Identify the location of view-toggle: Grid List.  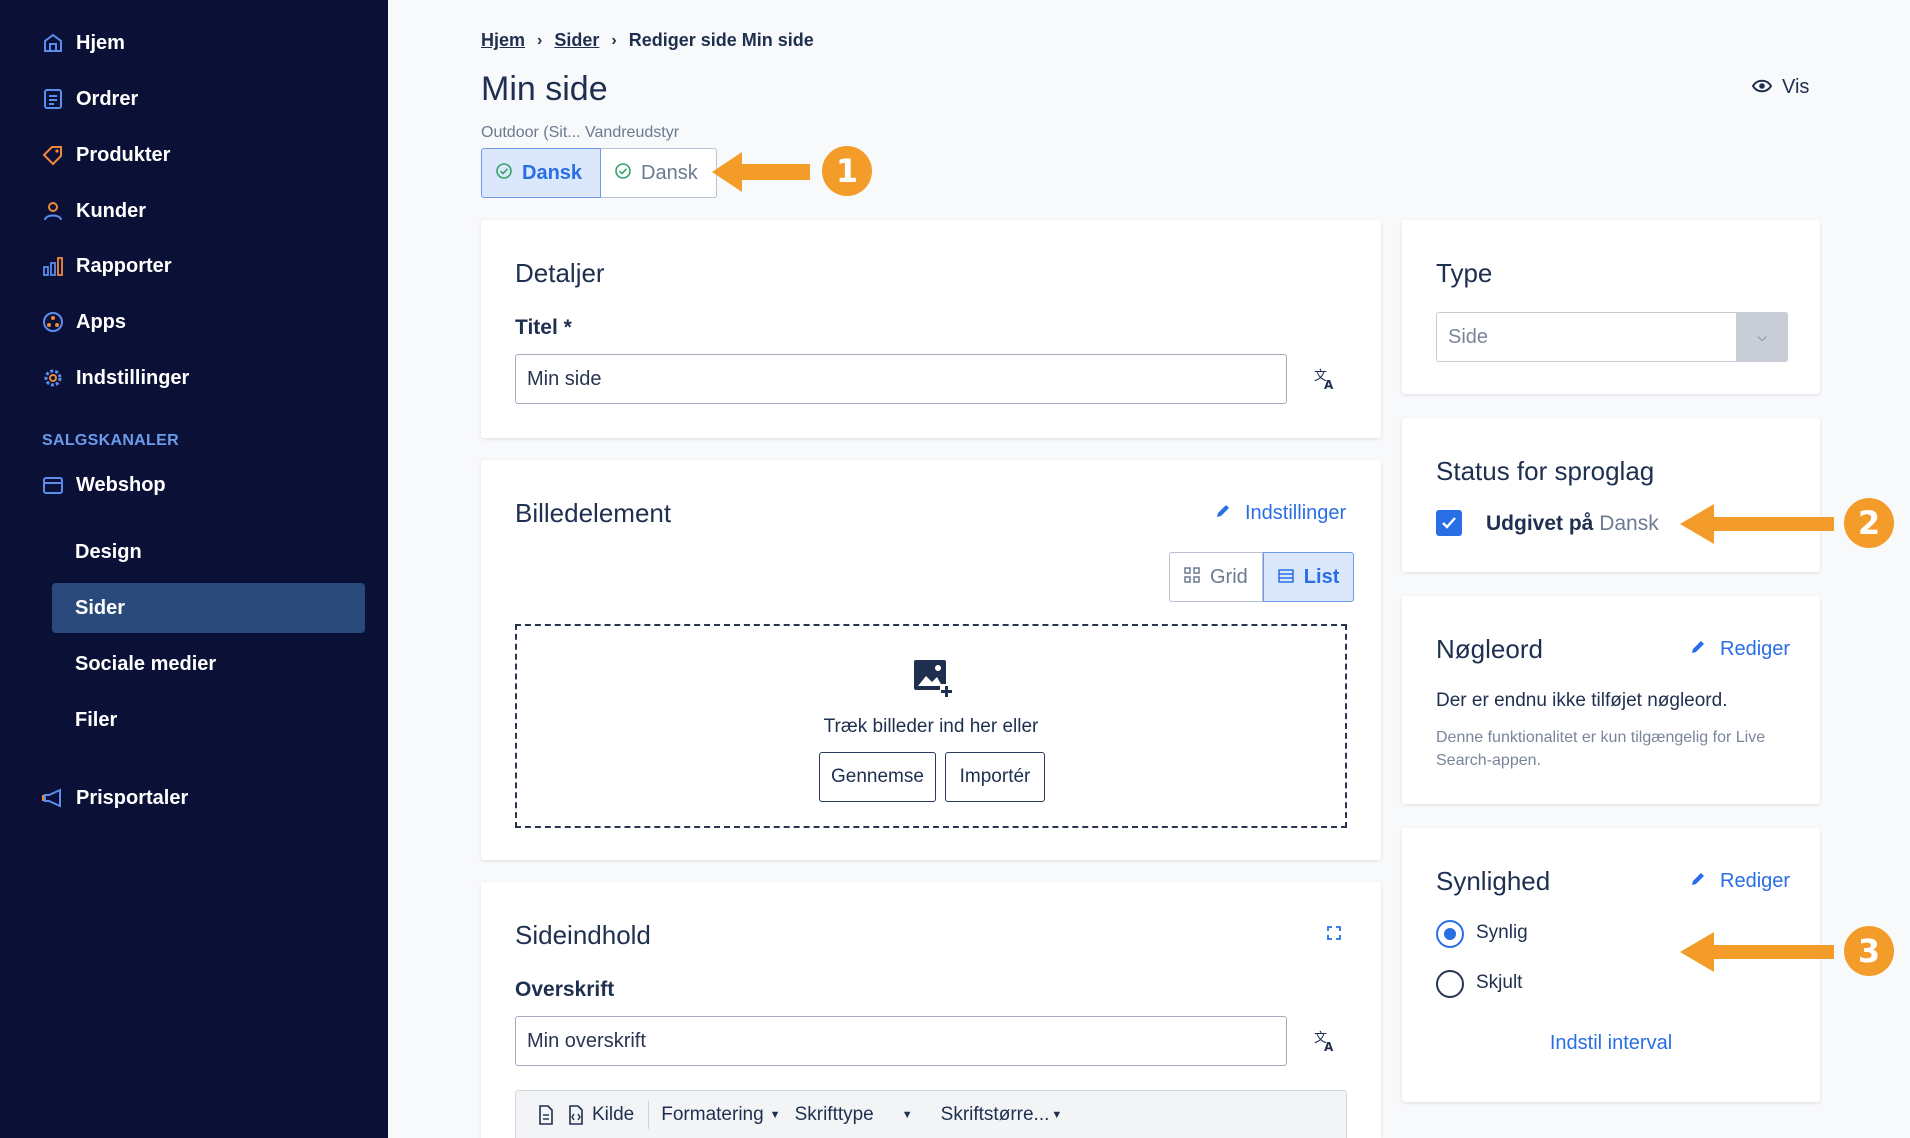
(1262, 577).